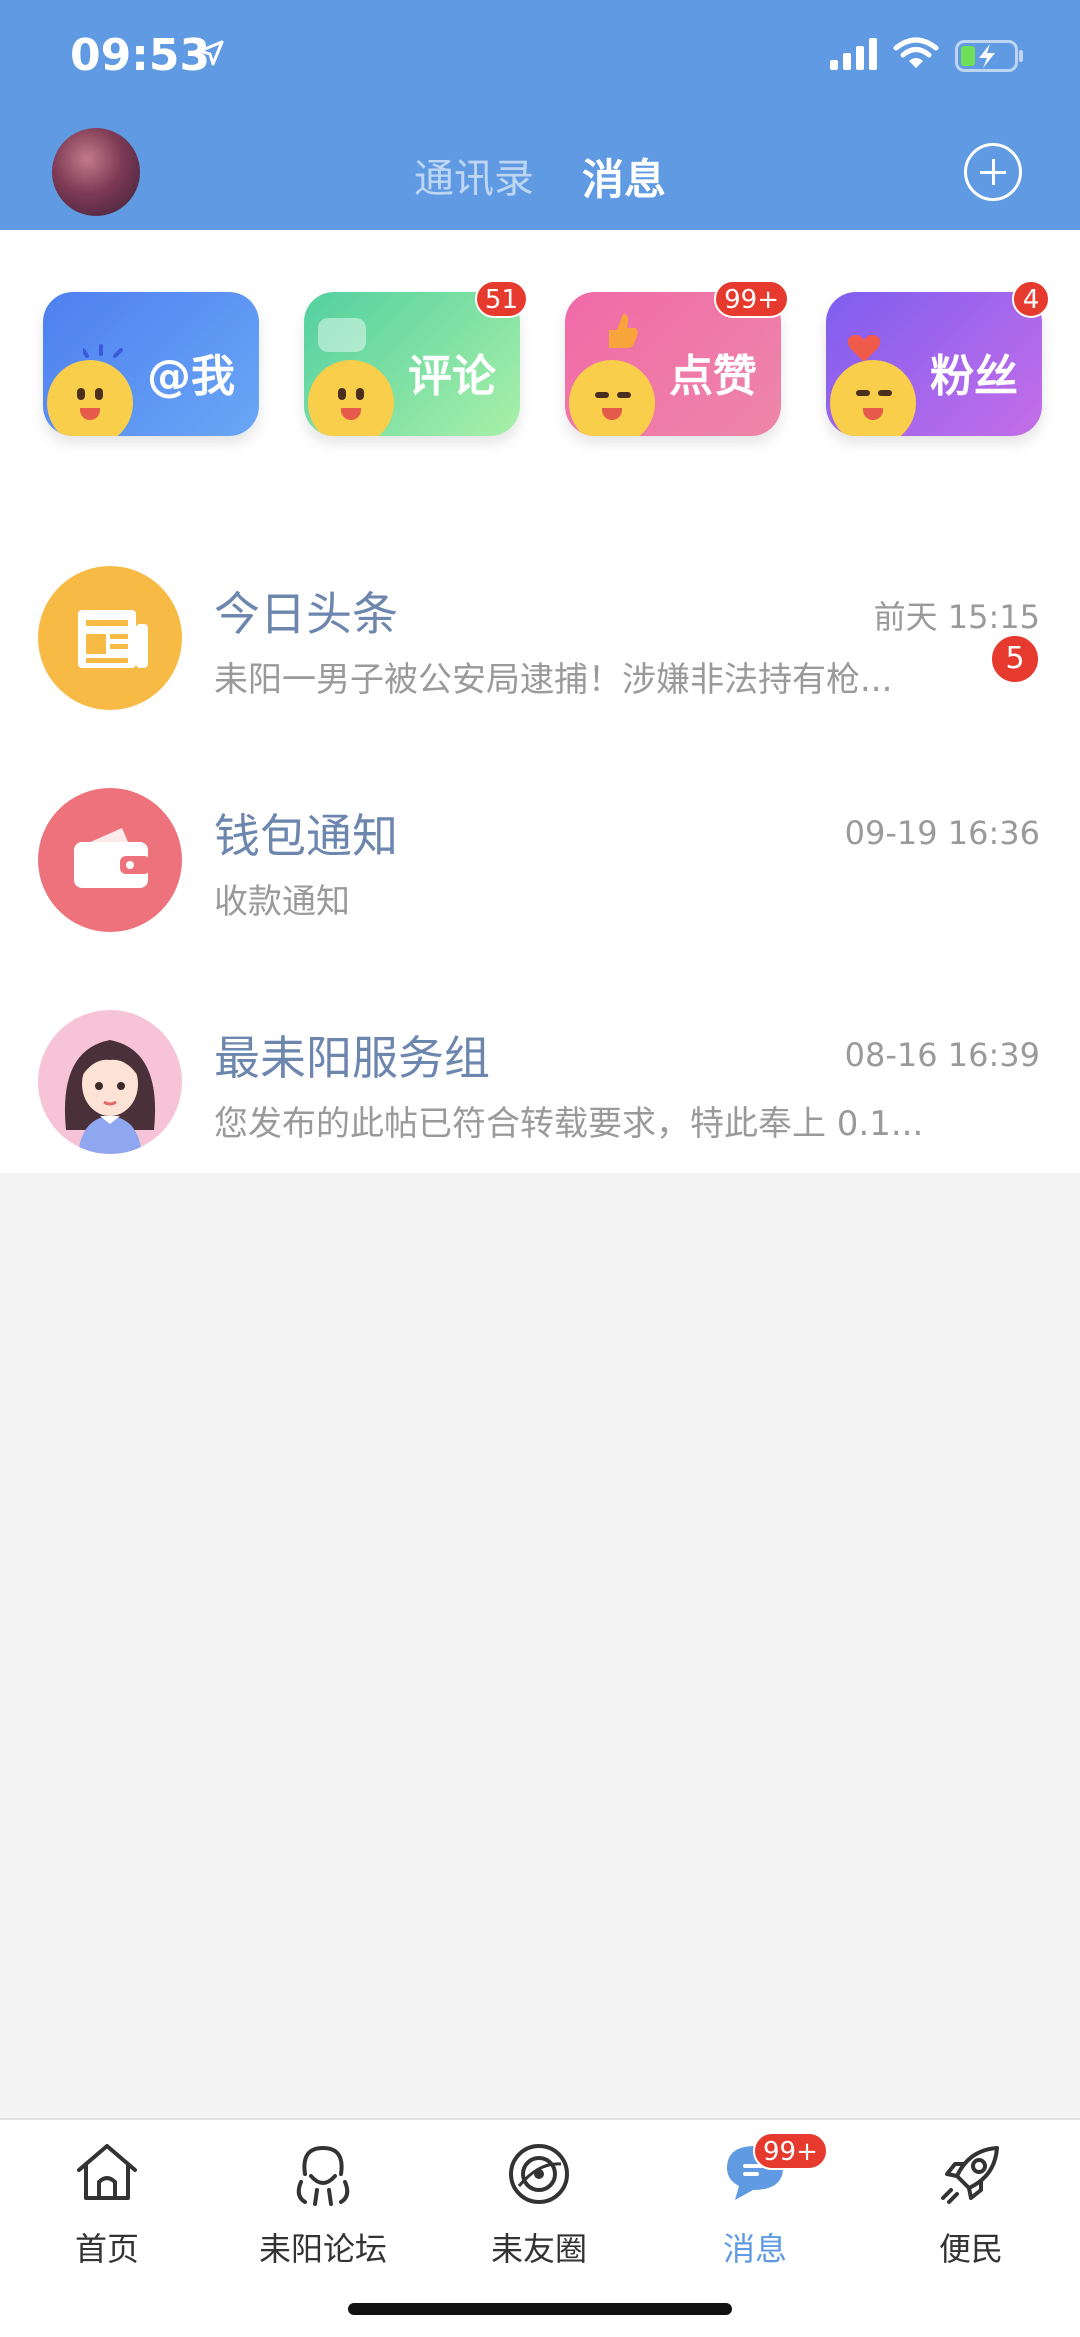  I want to click on tab-label: 便民, so click(970, 2249).